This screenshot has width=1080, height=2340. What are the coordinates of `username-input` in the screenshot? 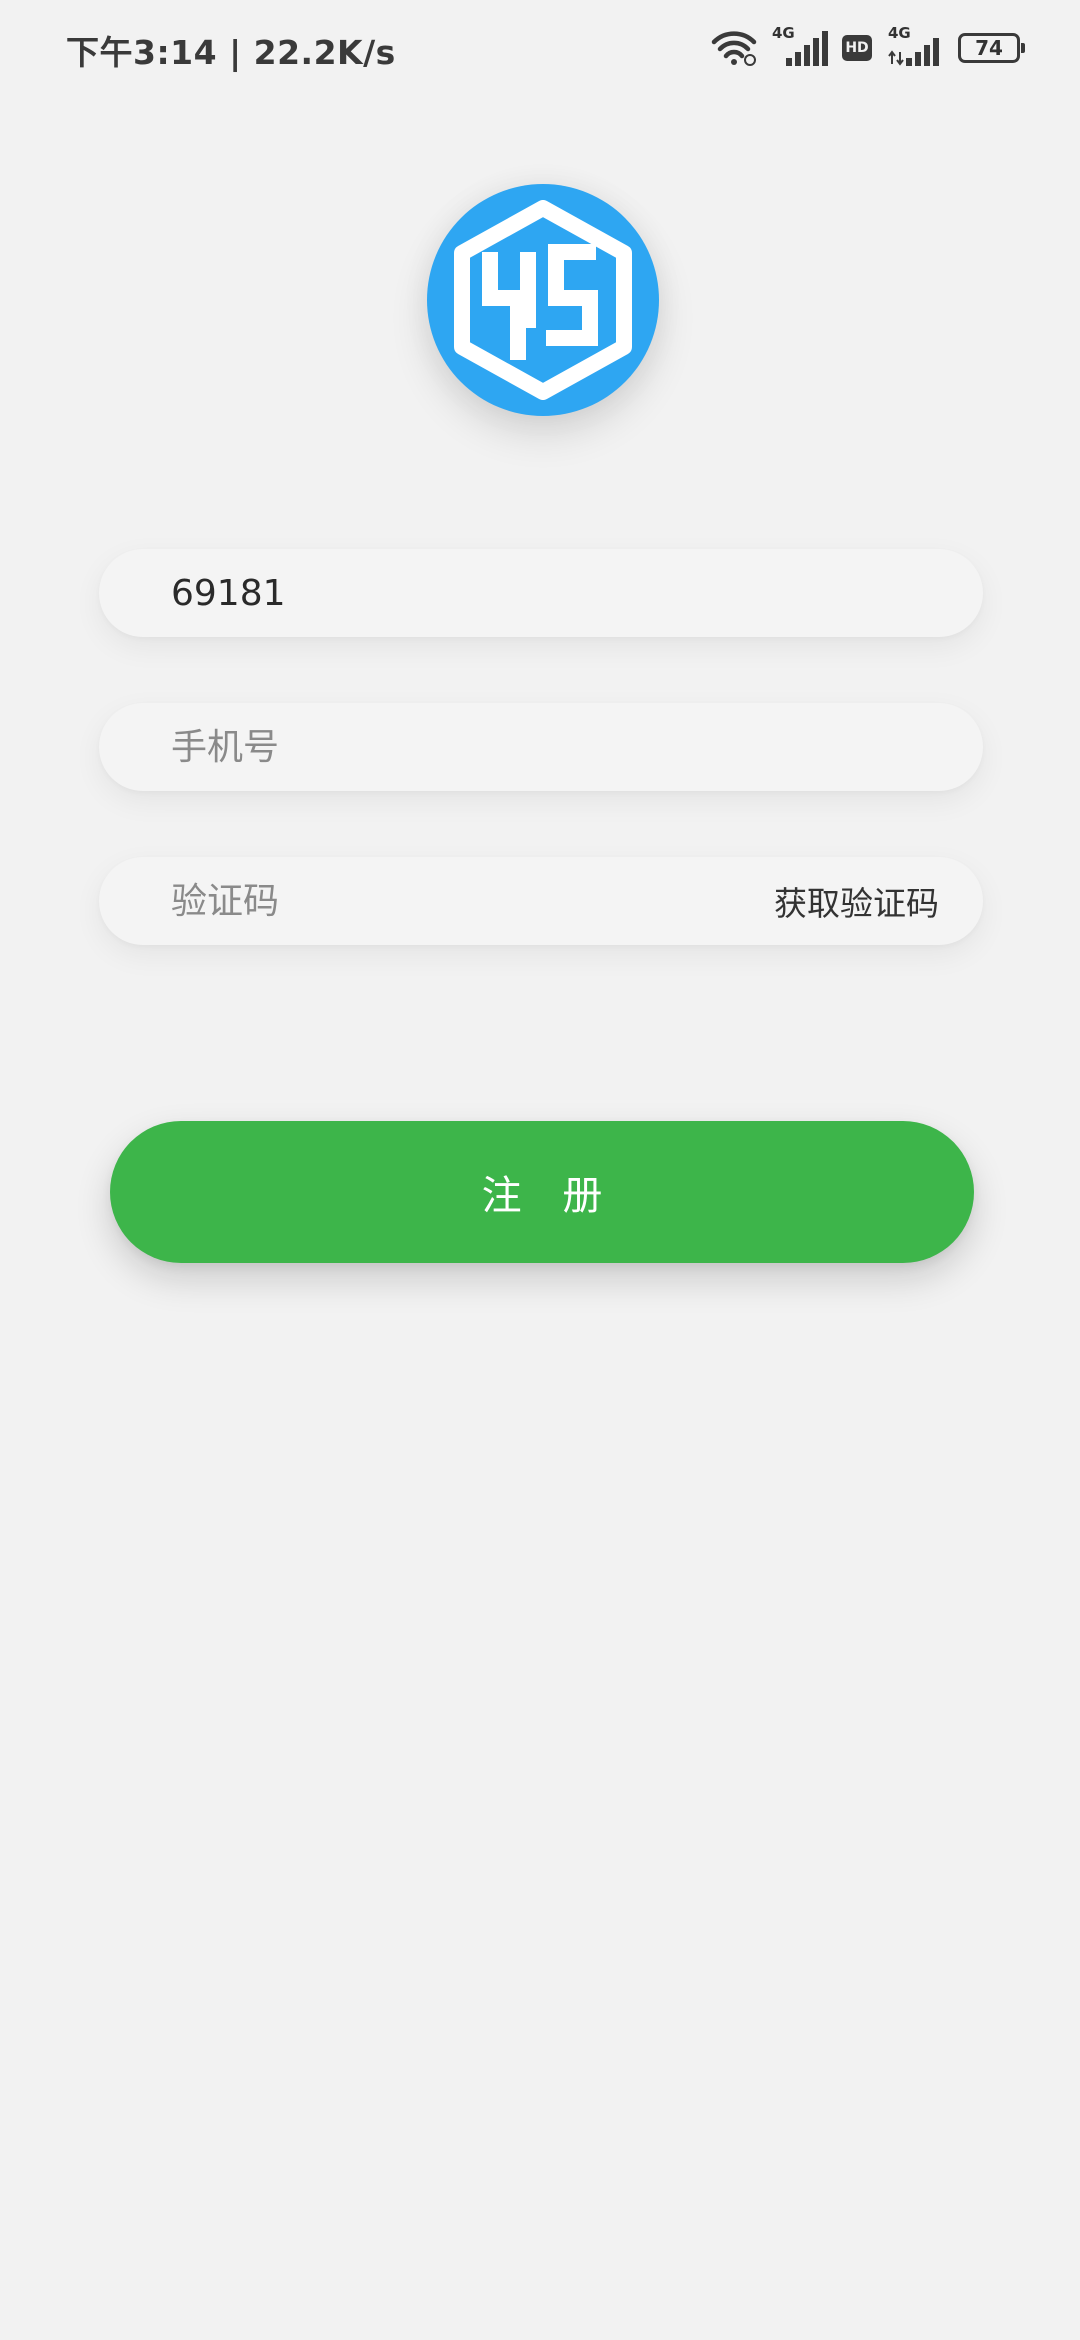 It's located at (541, 593).